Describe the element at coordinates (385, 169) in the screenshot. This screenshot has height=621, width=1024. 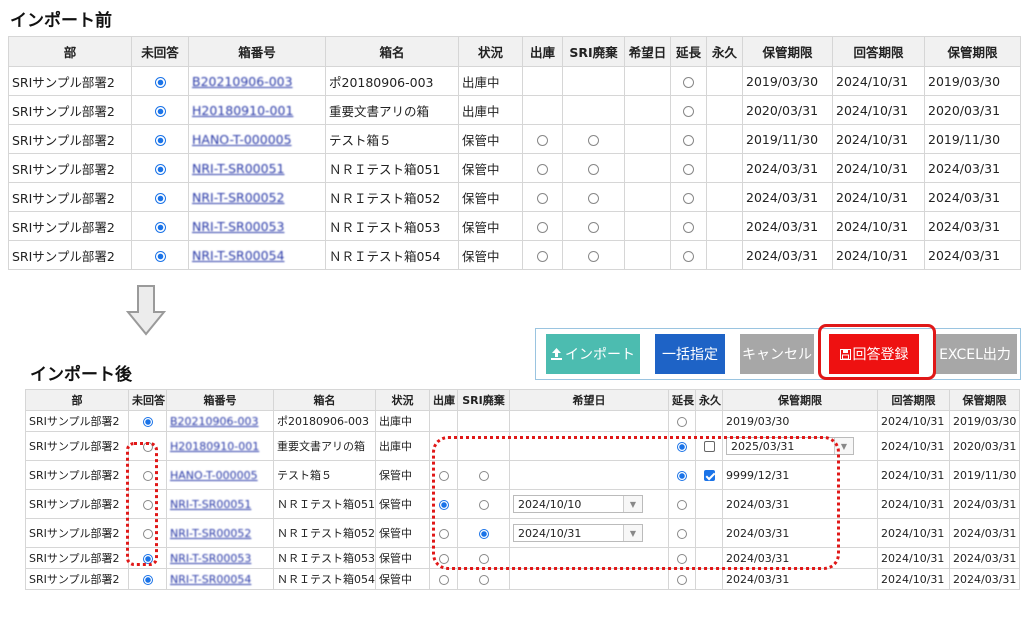
I see `box-name-cell-text: ＮＲＩテスト箱051` at that location.